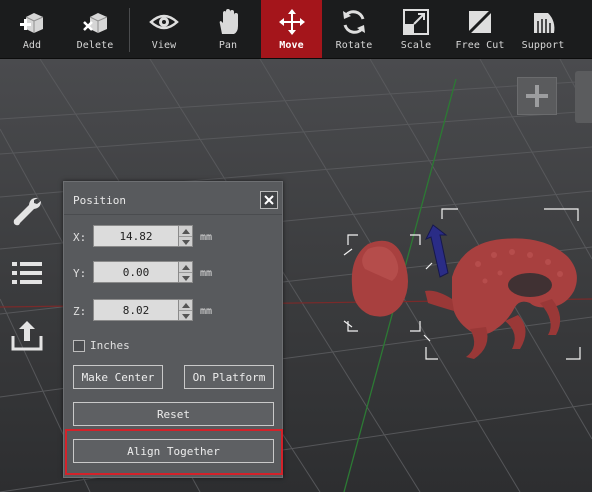 This screenshot has height=492, width=592. I want to click on rotate-button: Rotate, so click(354, 29).